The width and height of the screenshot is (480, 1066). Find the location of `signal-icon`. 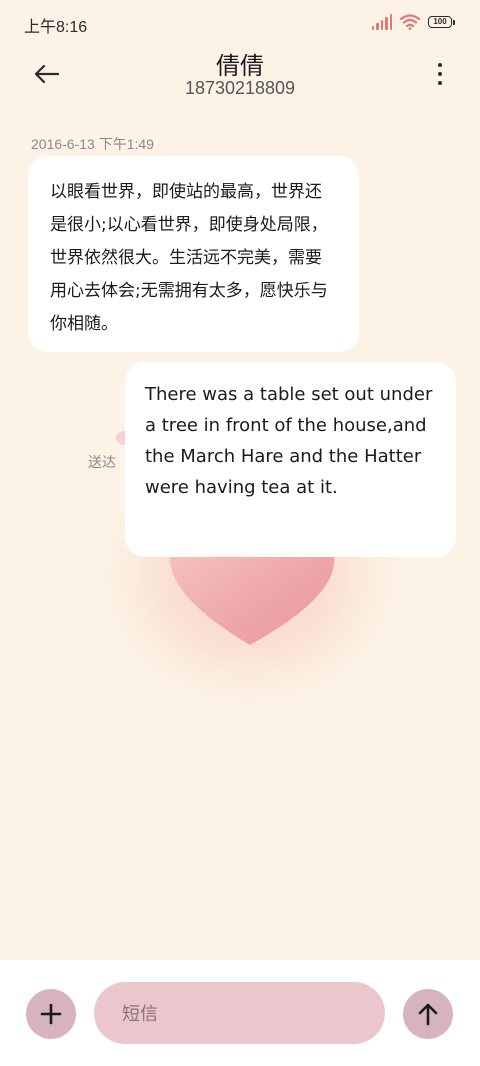

signal-icon is located at coordinates (382, 22).